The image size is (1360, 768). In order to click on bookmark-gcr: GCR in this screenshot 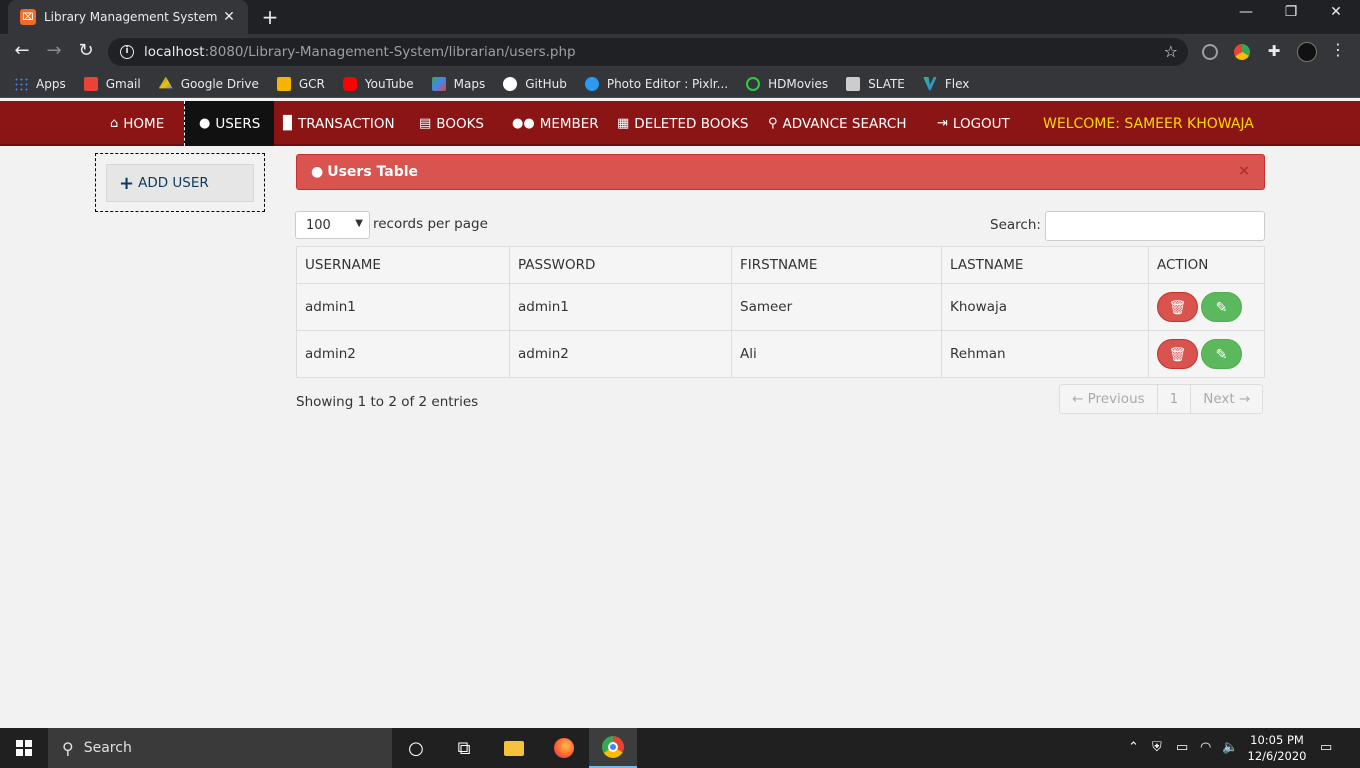, I will do `click(300, 83)`.